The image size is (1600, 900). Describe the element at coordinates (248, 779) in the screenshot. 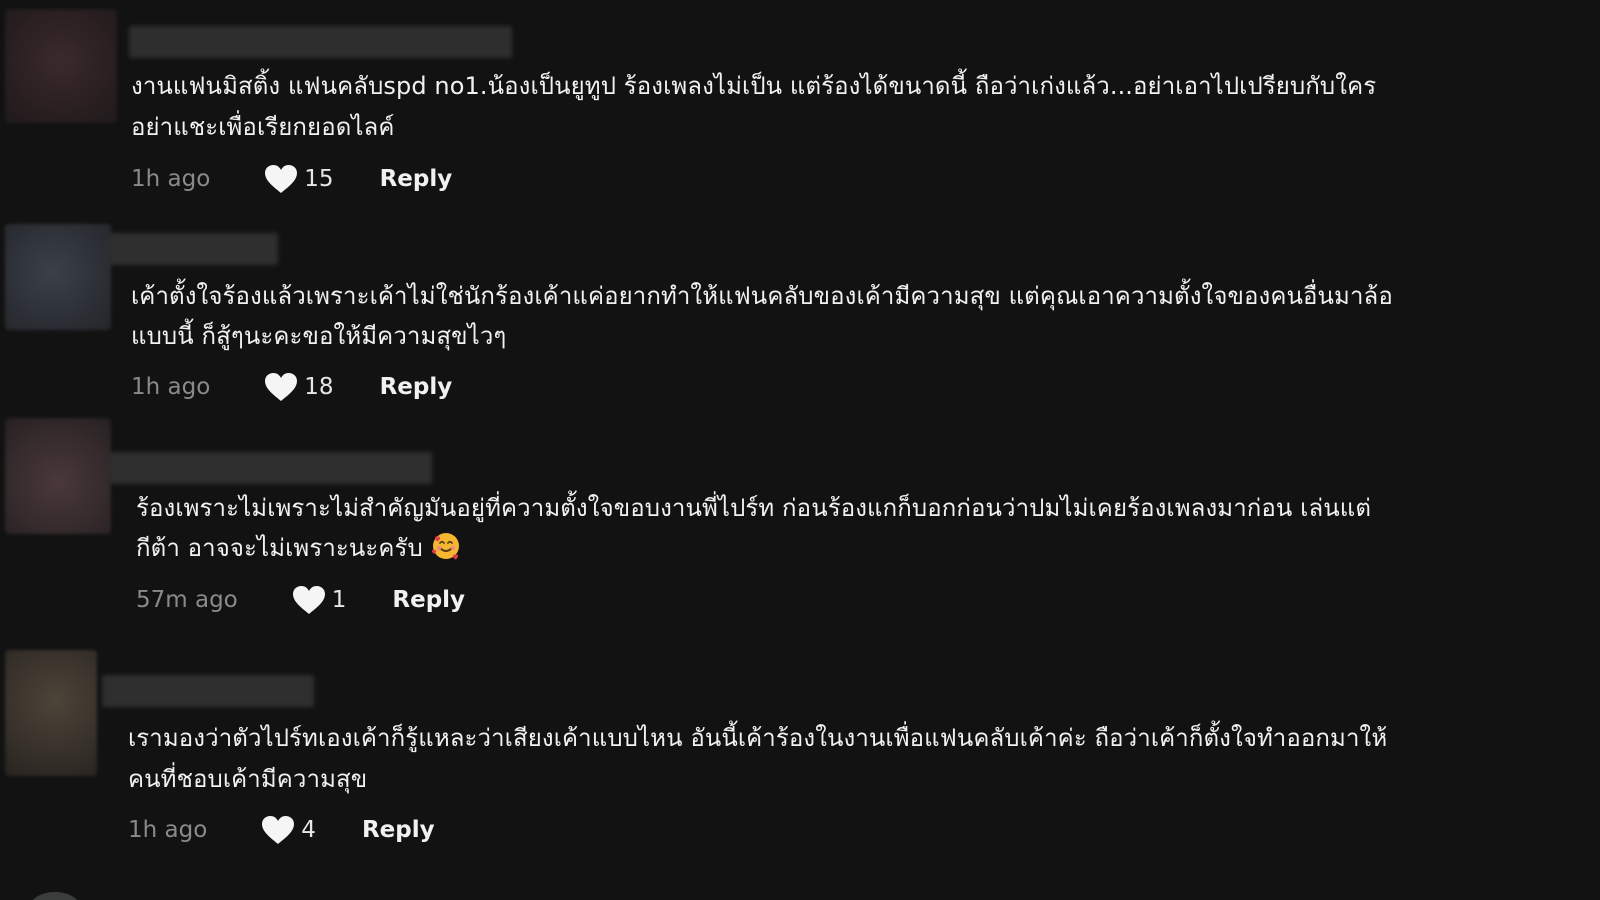

I see `comment-text-line: คนที่ชอบเค้ามีความสุข` at that location.